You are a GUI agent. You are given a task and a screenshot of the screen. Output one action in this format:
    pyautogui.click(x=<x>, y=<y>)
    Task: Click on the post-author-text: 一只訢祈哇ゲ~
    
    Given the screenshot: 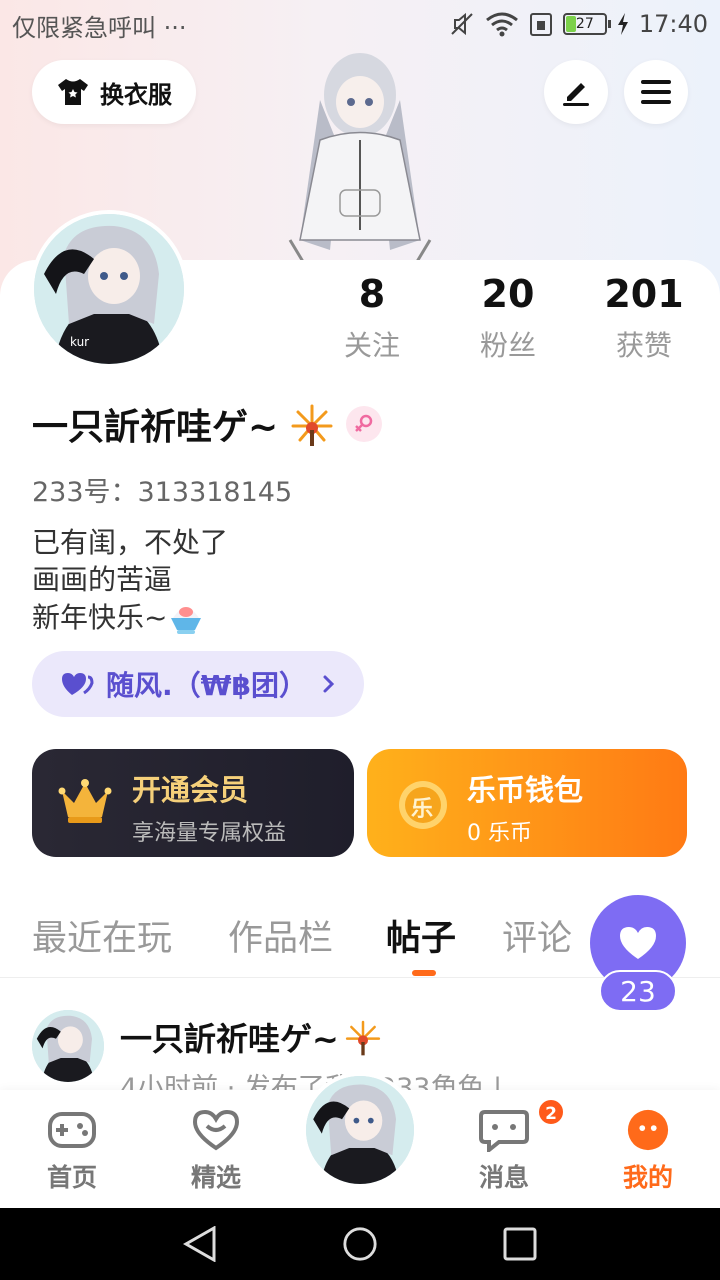 What is the action you would take?
    pyautogui.click(x=229, y=1039)
    